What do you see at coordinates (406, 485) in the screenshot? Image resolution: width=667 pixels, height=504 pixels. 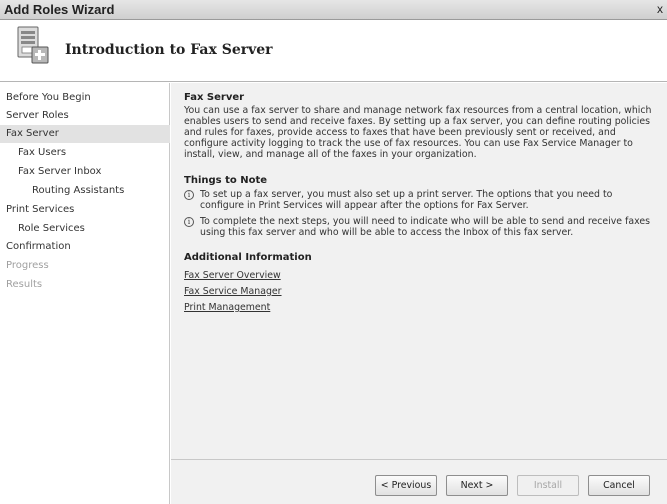 I see `previous-button: < Previous` at bounding box center [406, 485].